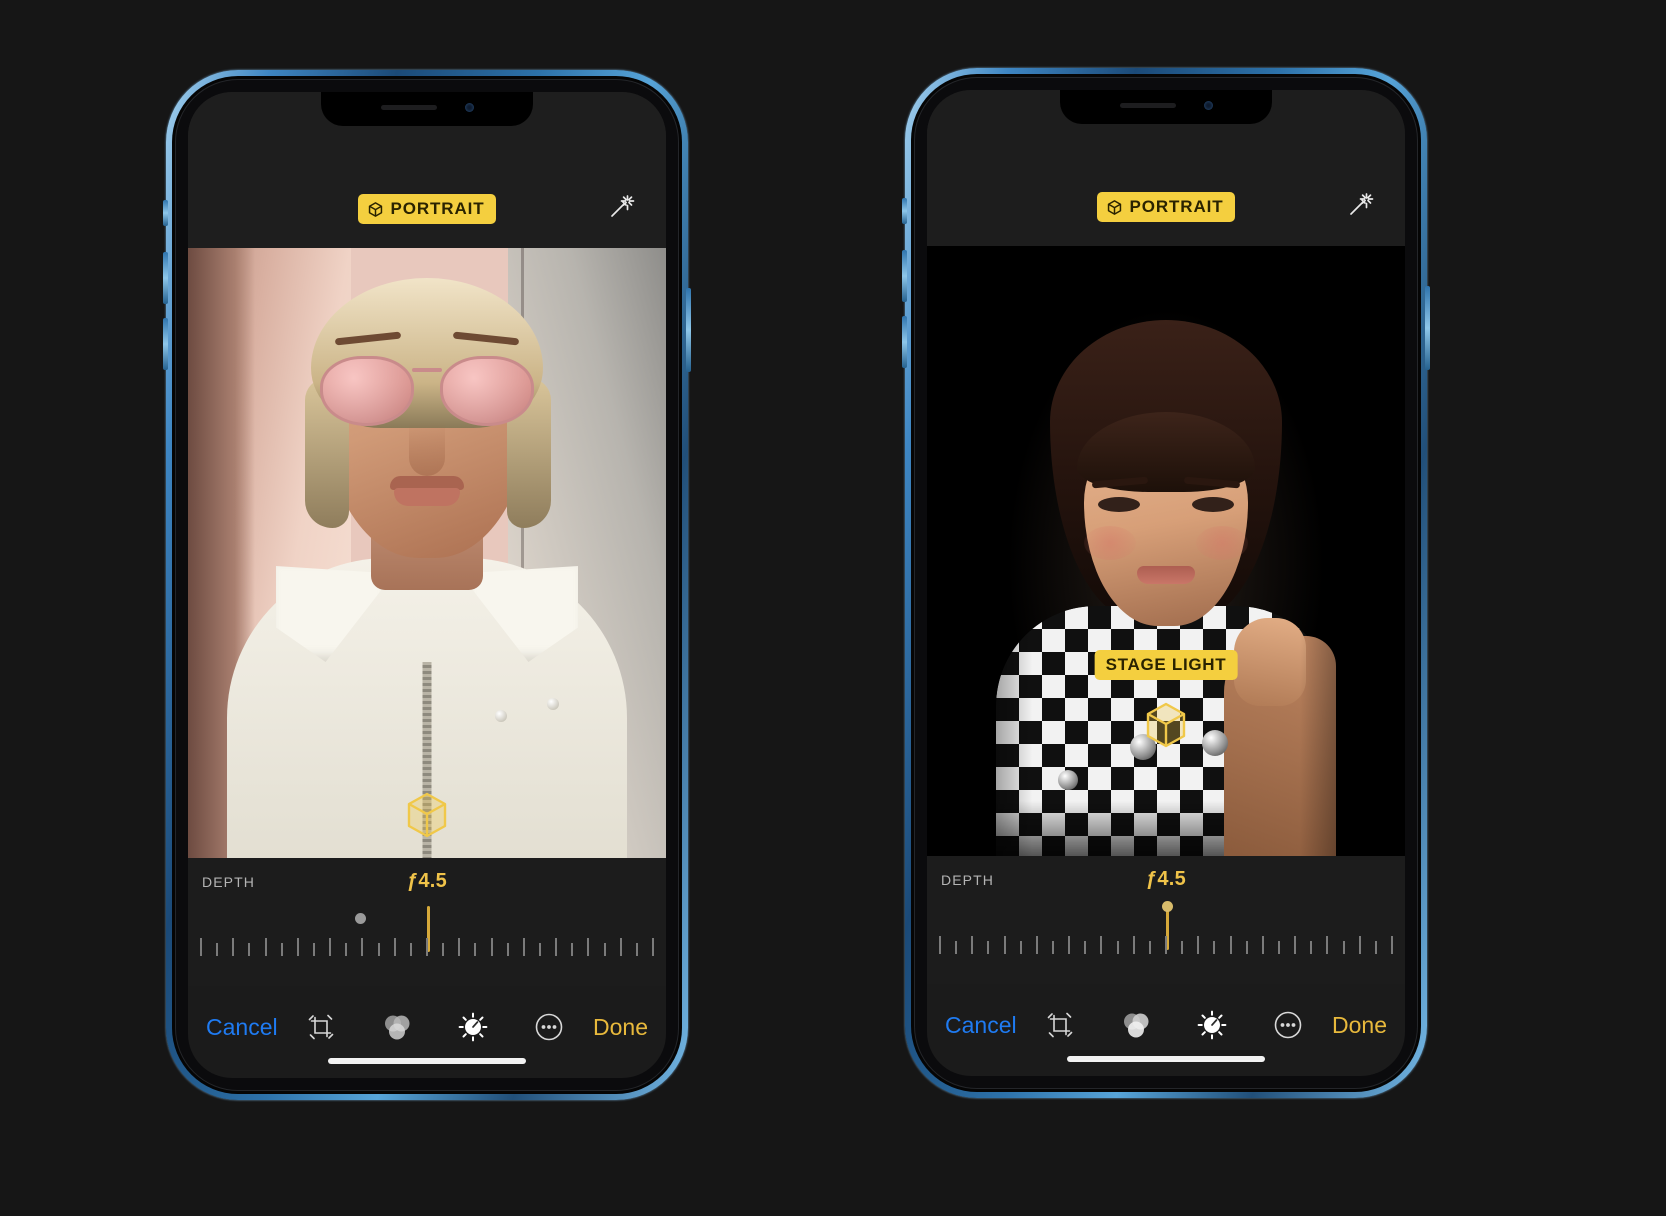 This screenshot has width=1666, height=1216. I want to click on stage-light-label: STAGE LIGHT, so click(1166, 664).